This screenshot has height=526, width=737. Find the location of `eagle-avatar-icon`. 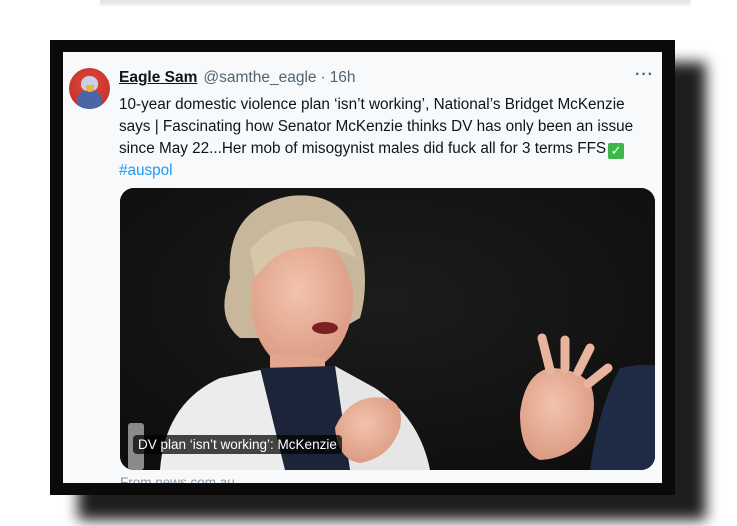

eagle-avatar-icon is located at coordinates (89, 88).